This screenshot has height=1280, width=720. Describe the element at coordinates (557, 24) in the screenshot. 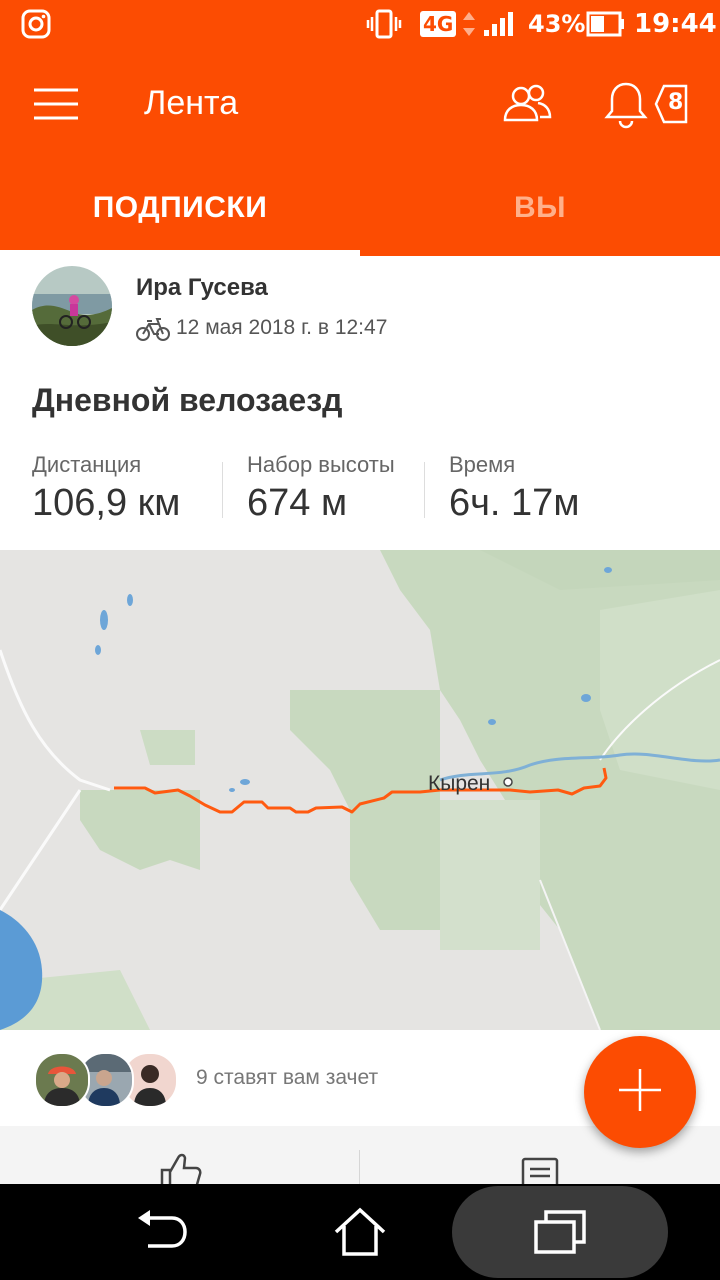

I see `battery-level: 43%` at that location.